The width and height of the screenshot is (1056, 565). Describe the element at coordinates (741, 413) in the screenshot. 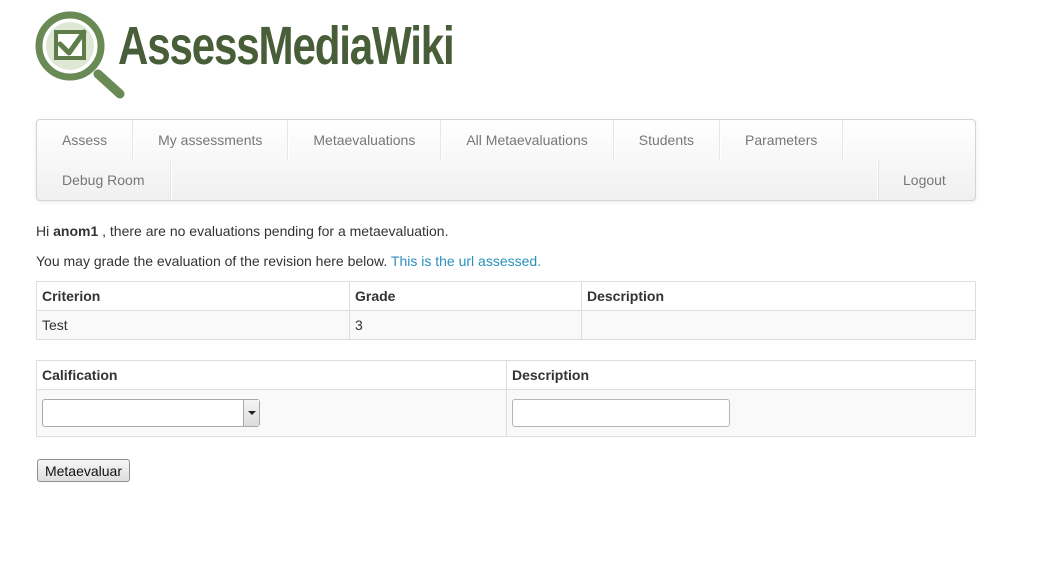

I see `form-description-cell` at that location.